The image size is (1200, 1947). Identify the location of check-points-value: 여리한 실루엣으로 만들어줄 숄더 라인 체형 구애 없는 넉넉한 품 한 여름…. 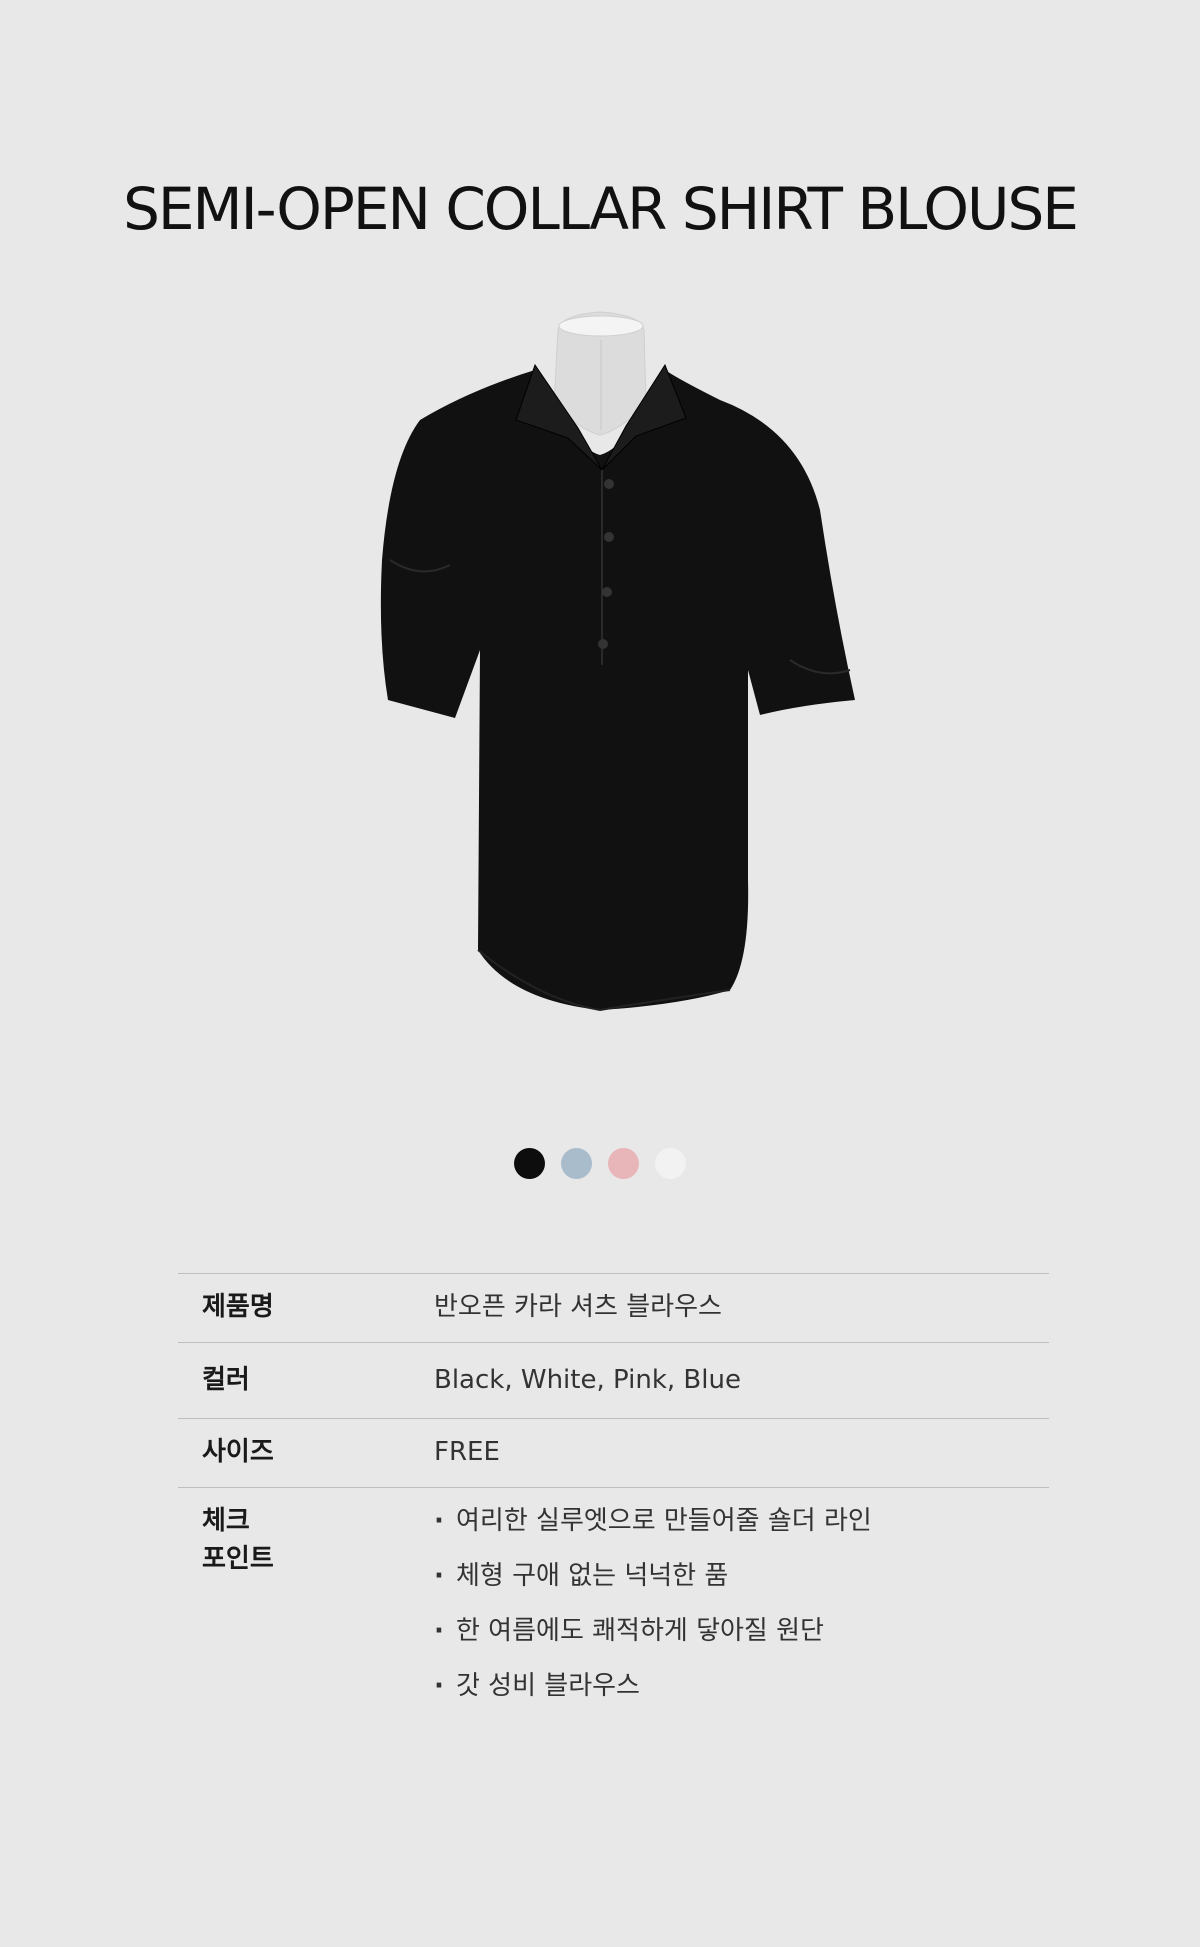
(741, 1612).